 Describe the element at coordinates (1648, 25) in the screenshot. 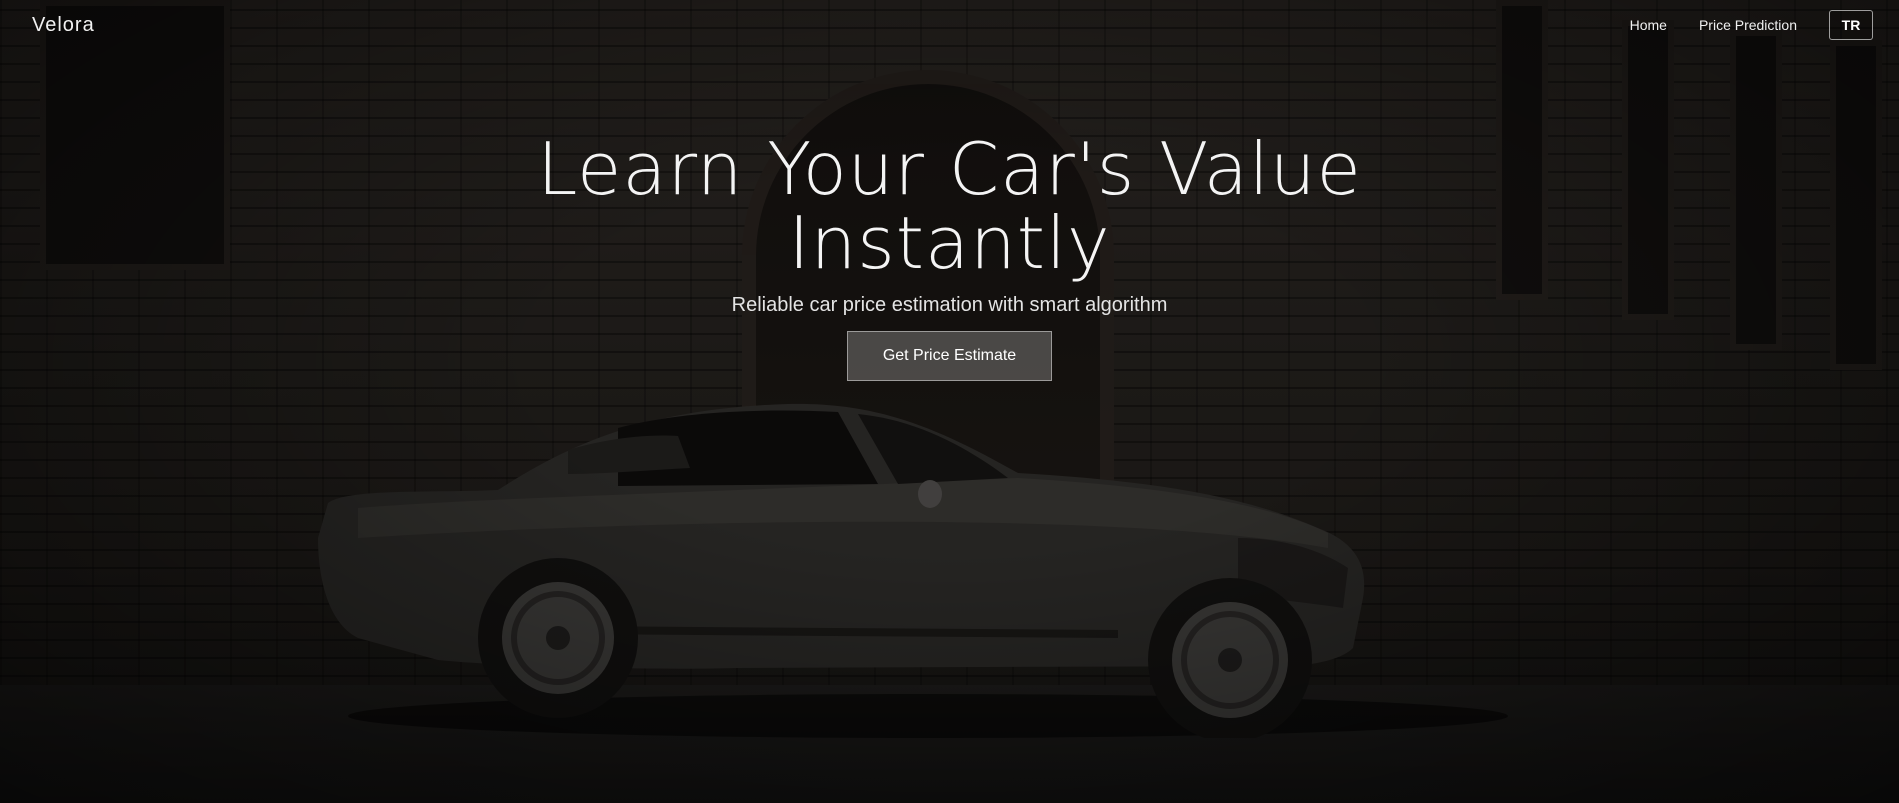

I see `nav-link-home: Home` at that location.